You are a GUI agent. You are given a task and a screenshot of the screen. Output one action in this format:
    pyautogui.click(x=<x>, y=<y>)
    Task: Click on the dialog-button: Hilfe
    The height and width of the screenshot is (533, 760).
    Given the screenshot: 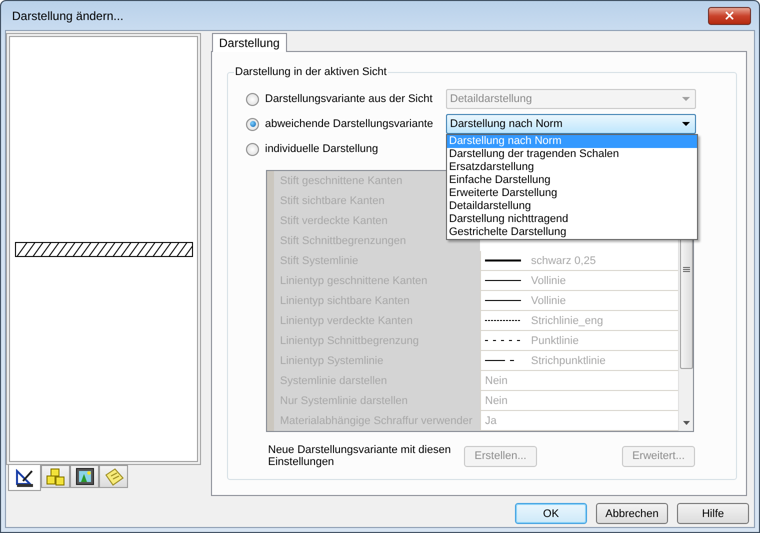 What is the action you would take?
    pyautogui.click(x=713, y=513)
    